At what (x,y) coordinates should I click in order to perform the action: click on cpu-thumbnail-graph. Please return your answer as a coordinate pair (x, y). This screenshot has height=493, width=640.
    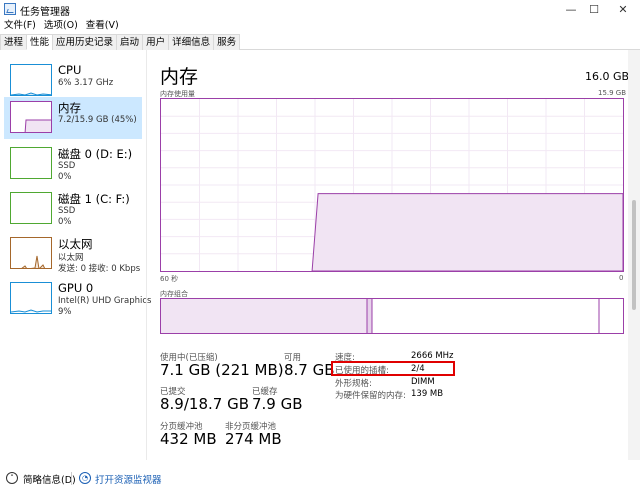
    Looking at the image, I should click on (31, 80).